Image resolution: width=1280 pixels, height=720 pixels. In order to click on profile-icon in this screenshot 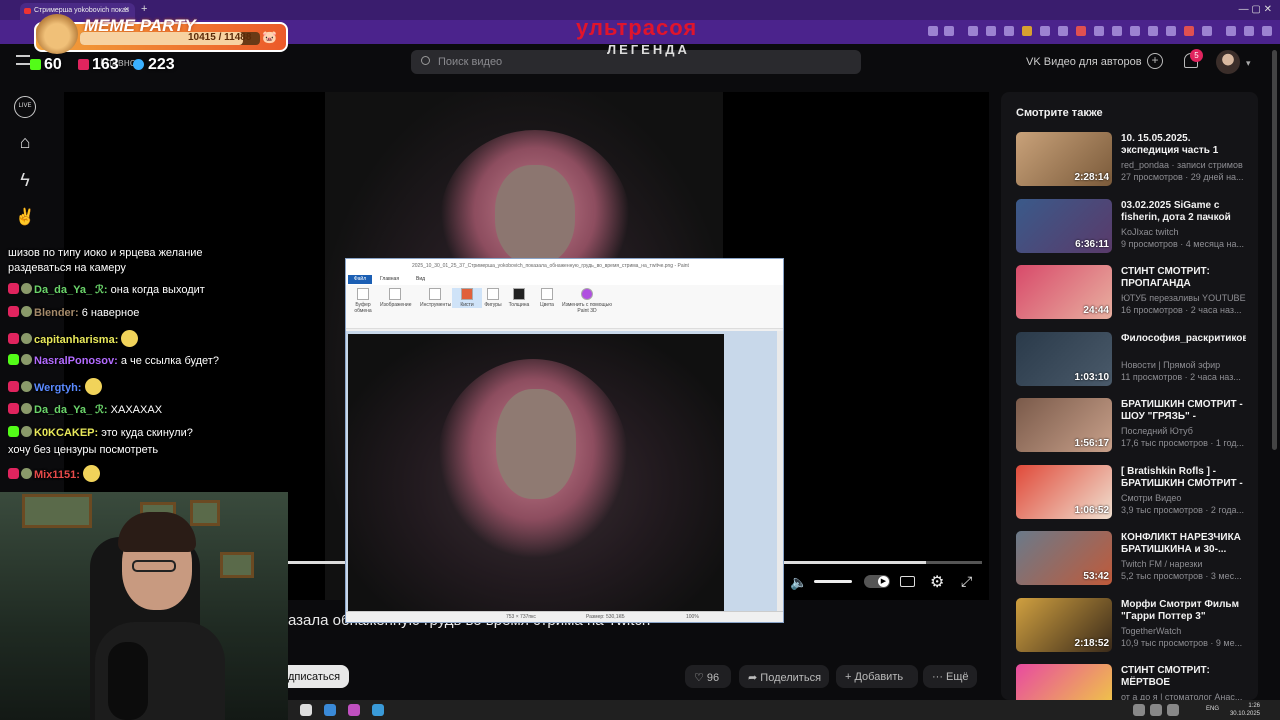, I will do `click(1231, 31)`.